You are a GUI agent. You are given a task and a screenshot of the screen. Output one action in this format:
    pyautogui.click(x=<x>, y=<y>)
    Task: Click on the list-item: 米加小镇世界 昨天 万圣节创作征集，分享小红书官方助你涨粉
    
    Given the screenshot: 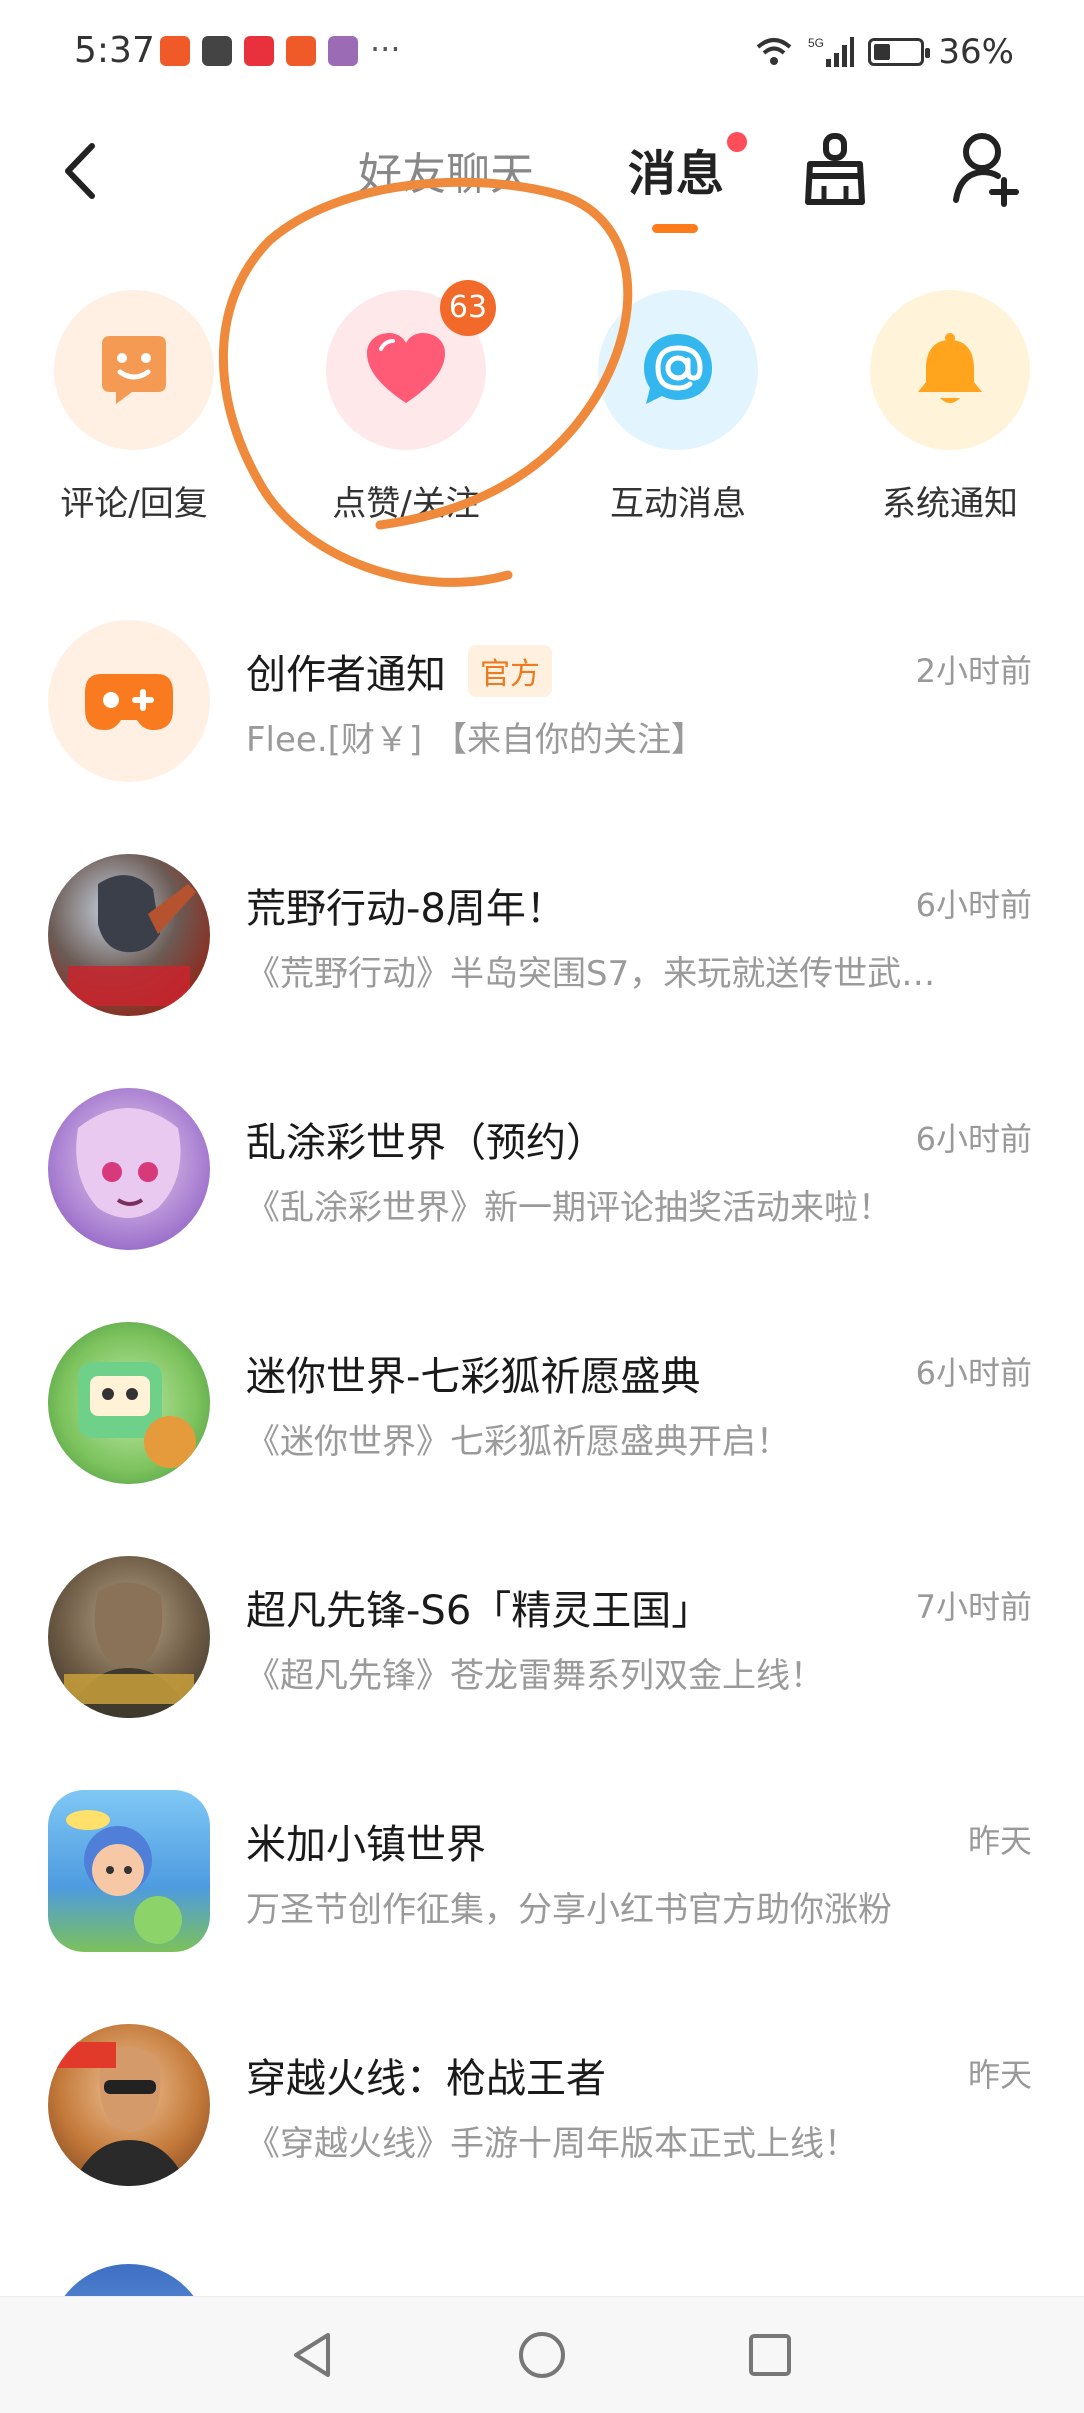 What is the action you would take?
    pyautogui.click(x=542, y=1907)
    